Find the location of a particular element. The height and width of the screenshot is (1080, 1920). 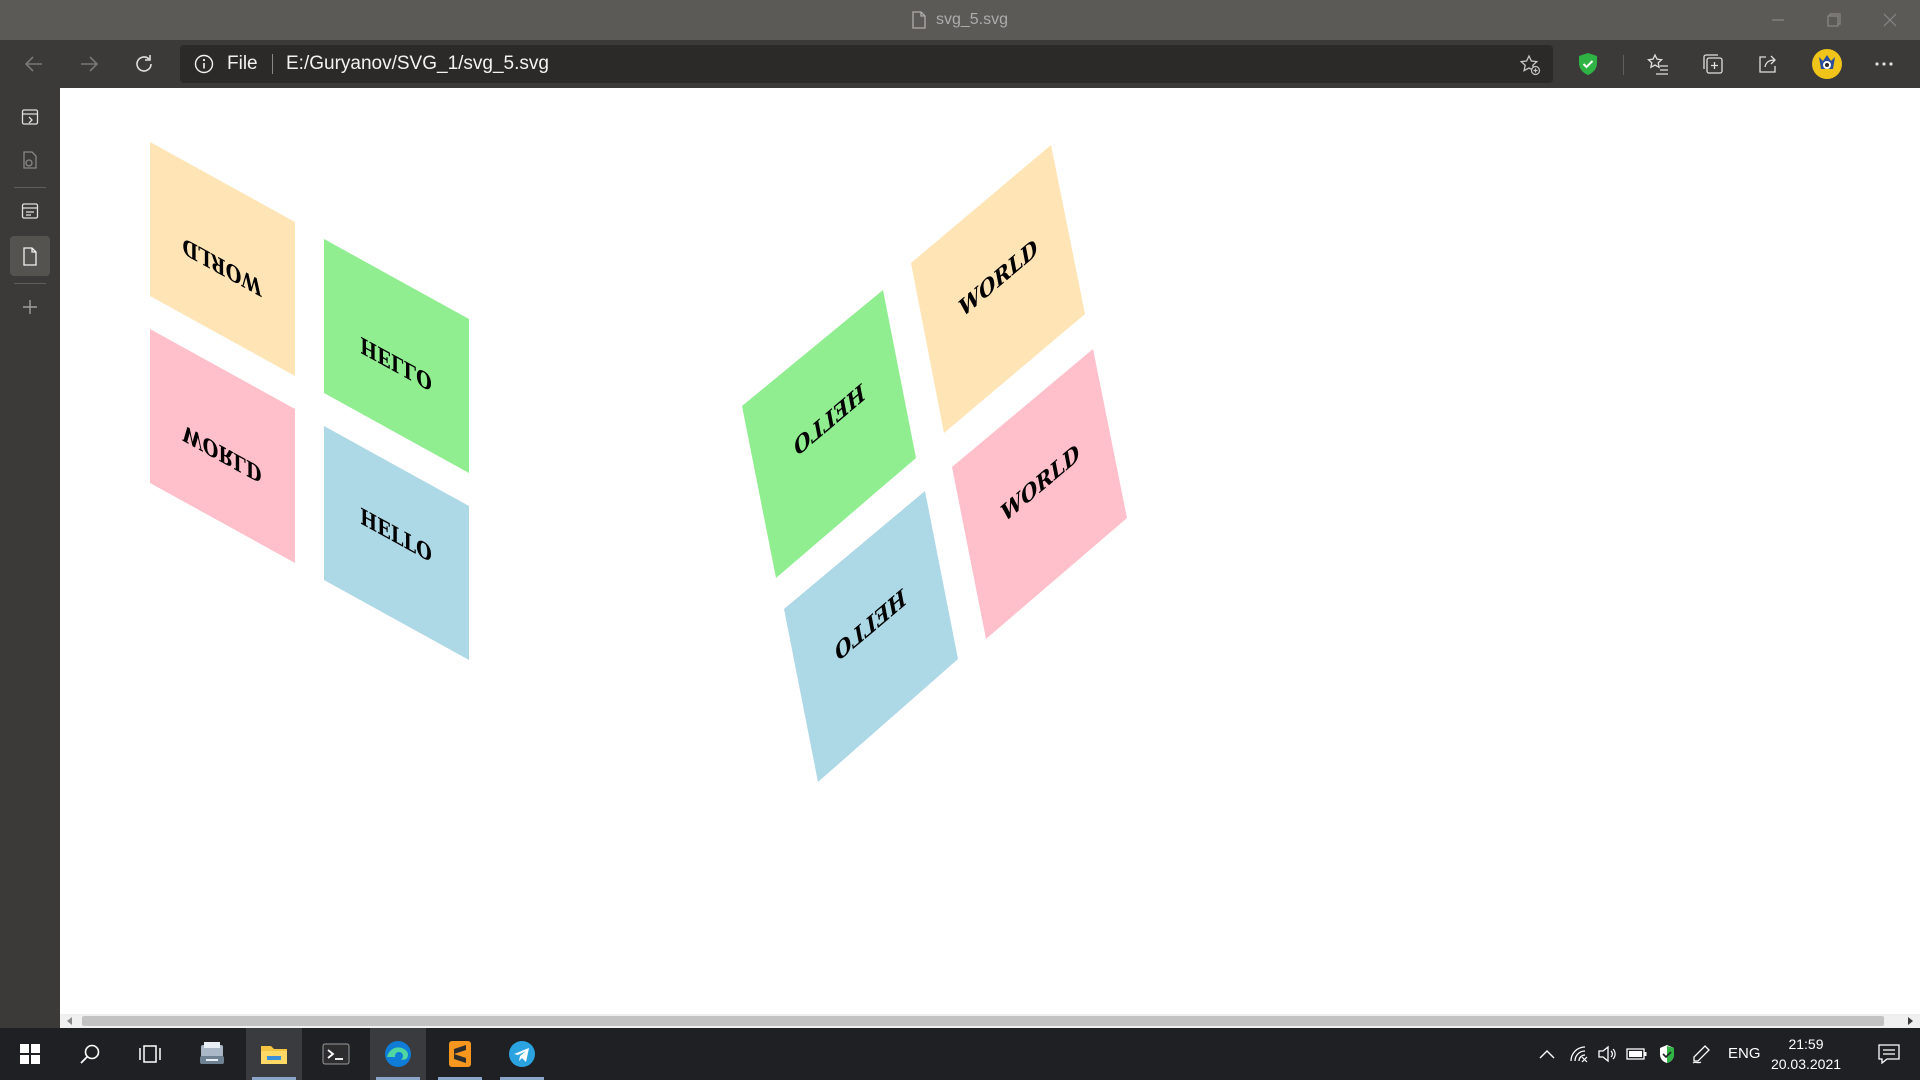

speaker-icon is located at coordinates (1607, 1054).